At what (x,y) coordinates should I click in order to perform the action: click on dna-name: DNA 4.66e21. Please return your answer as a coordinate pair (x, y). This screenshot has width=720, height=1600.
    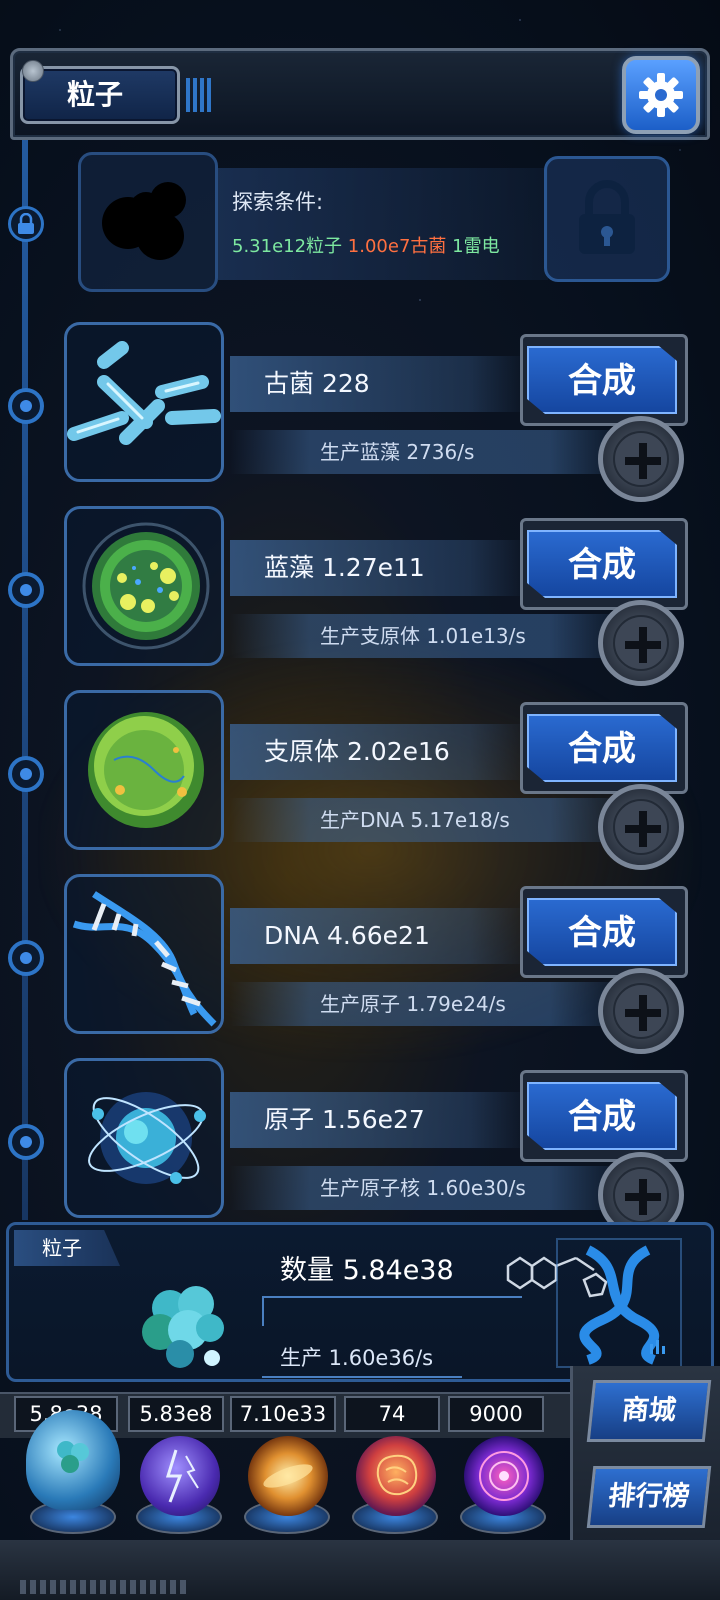
    Looking at the image, I should click on (380, 936).